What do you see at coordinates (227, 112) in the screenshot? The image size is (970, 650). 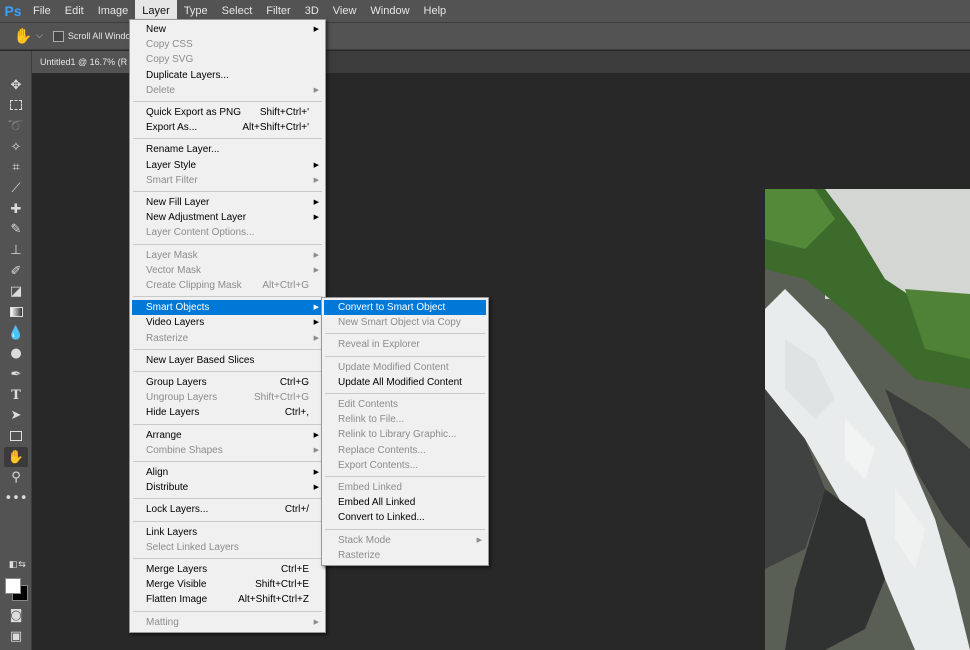 I see `layer-menu-item-quick-export-as-png: Quick Export as PNG Shift+Ctrl+'` at bounding box center [227, 112].